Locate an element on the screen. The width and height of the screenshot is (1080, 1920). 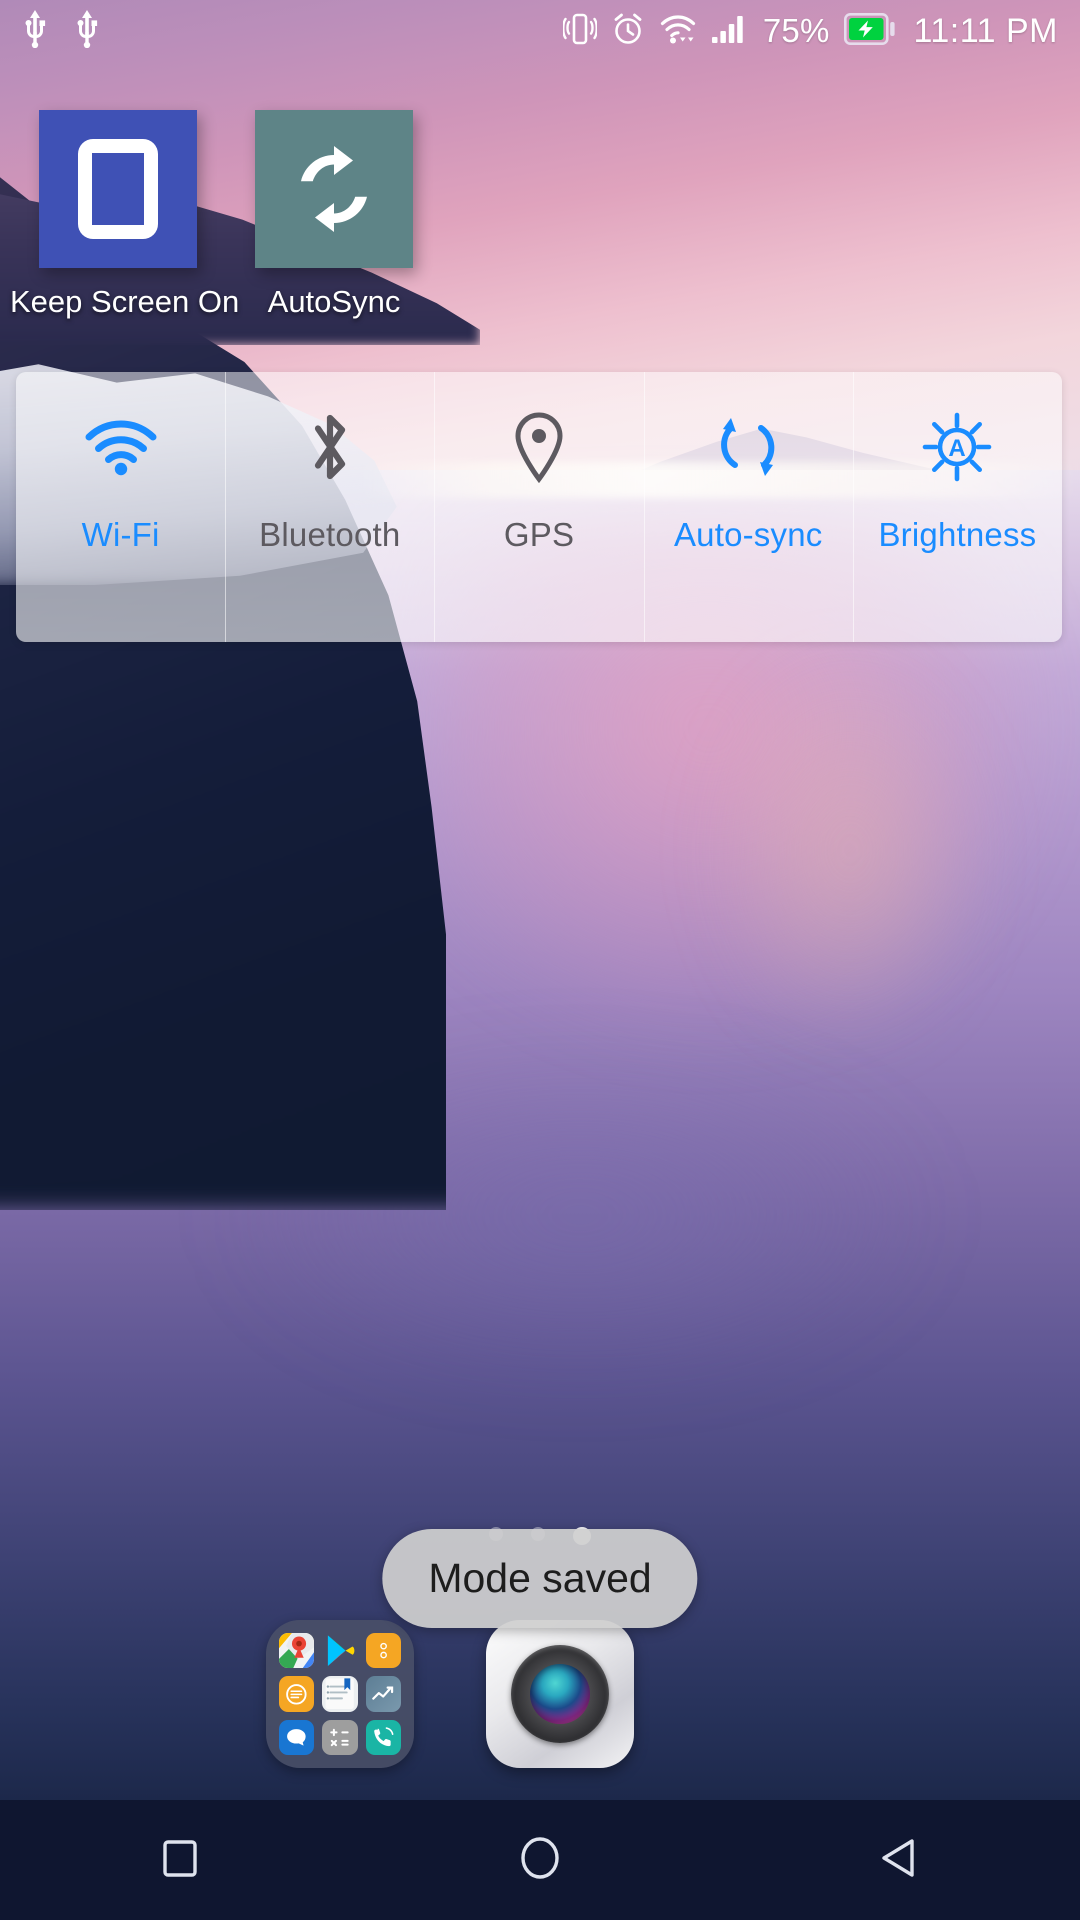
bluetooth-icon is located at coordinates (330, 447).